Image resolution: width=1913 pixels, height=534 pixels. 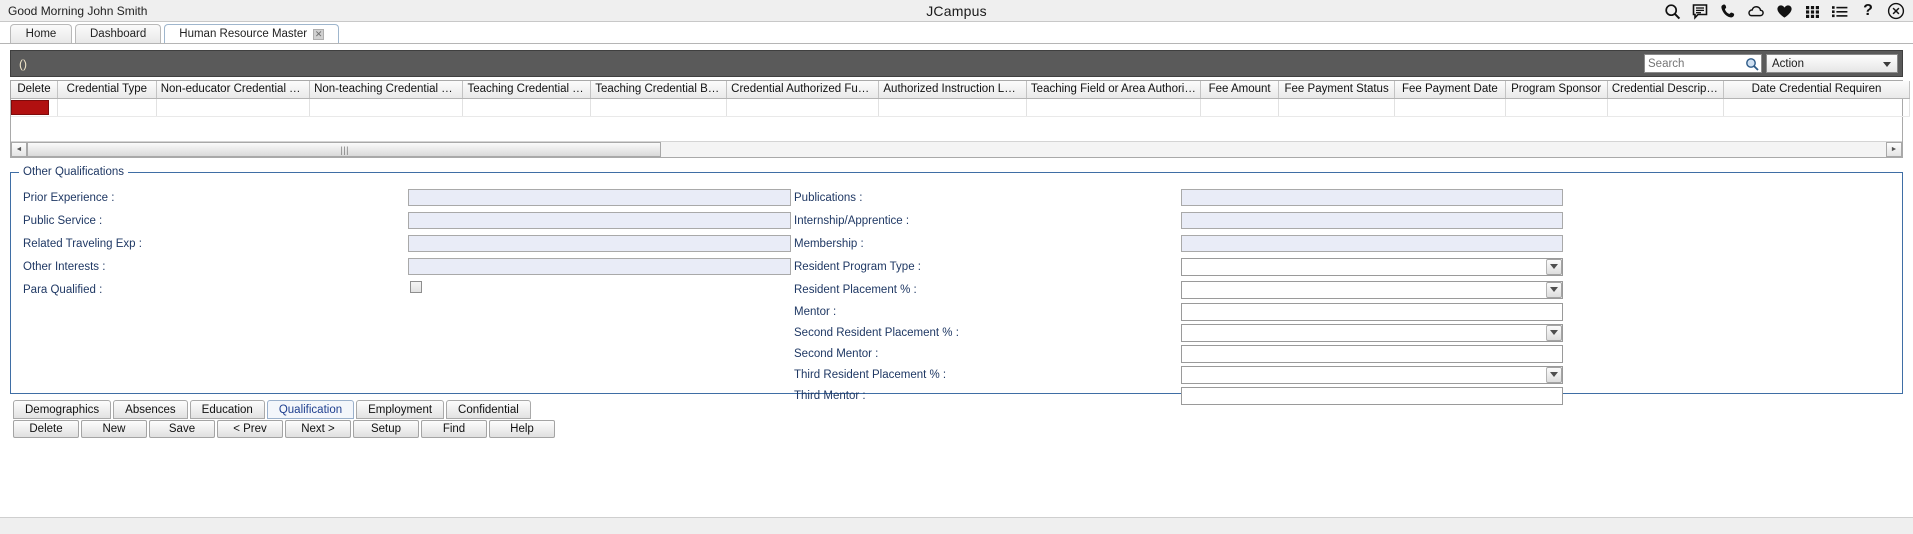 What do you see at coordinates (1812, 11) in the screenshot?
I see `grid-apps-icon` at bounding box center [1812, 11].